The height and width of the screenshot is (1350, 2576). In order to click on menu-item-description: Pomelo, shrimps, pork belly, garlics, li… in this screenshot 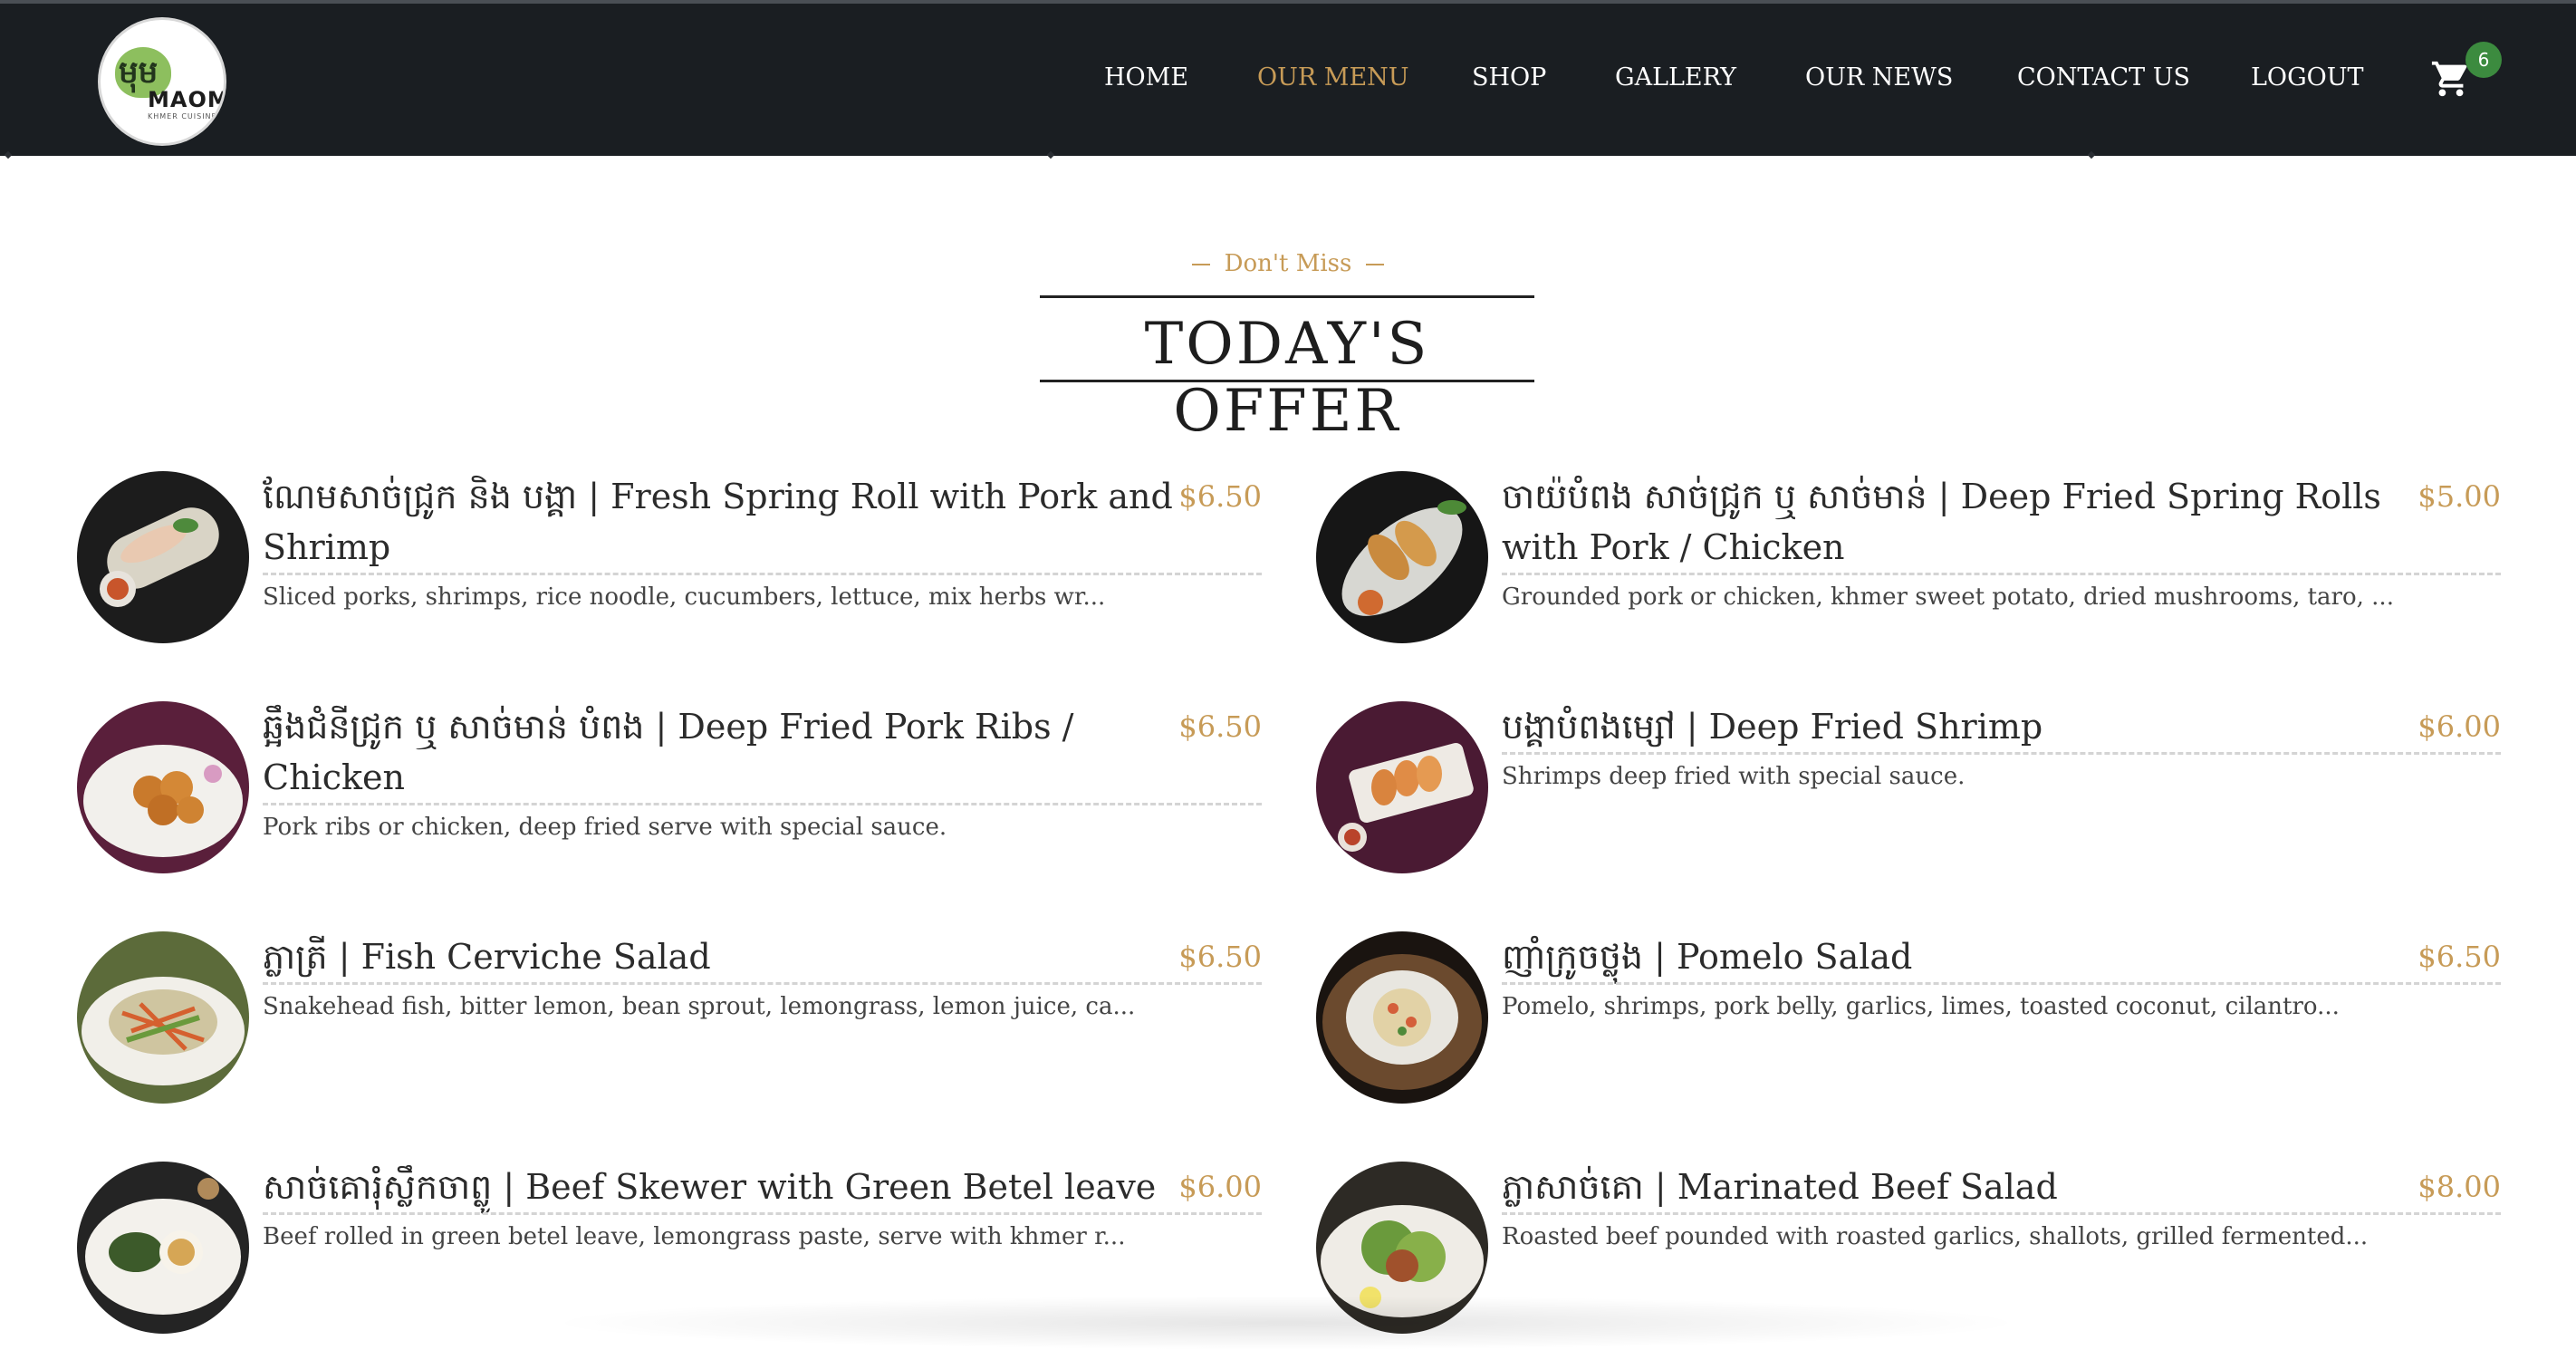, I will do `click(1921, 1006)`.